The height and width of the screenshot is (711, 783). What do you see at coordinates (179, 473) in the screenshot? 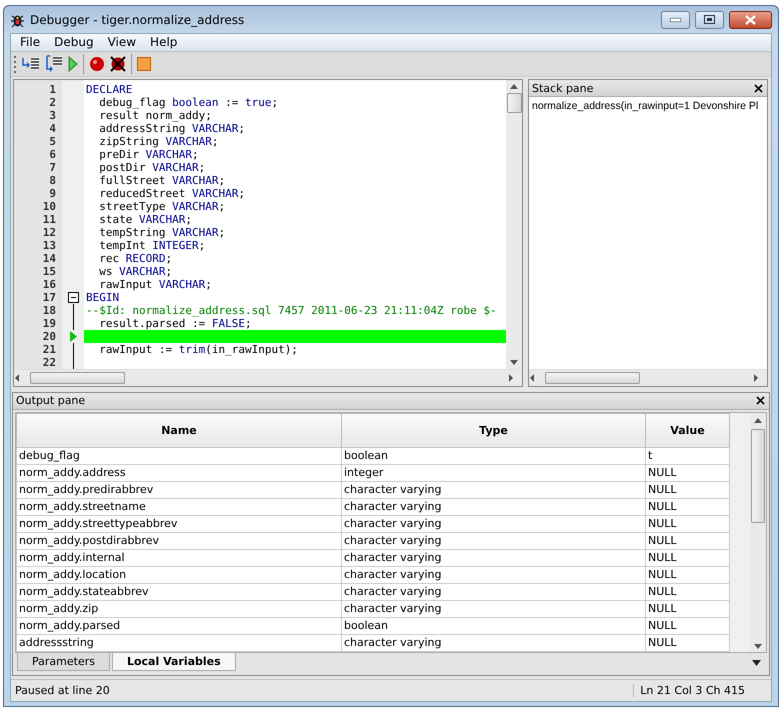
I see `table-cell: norm_addy.address` at bounding box center [179, 473].